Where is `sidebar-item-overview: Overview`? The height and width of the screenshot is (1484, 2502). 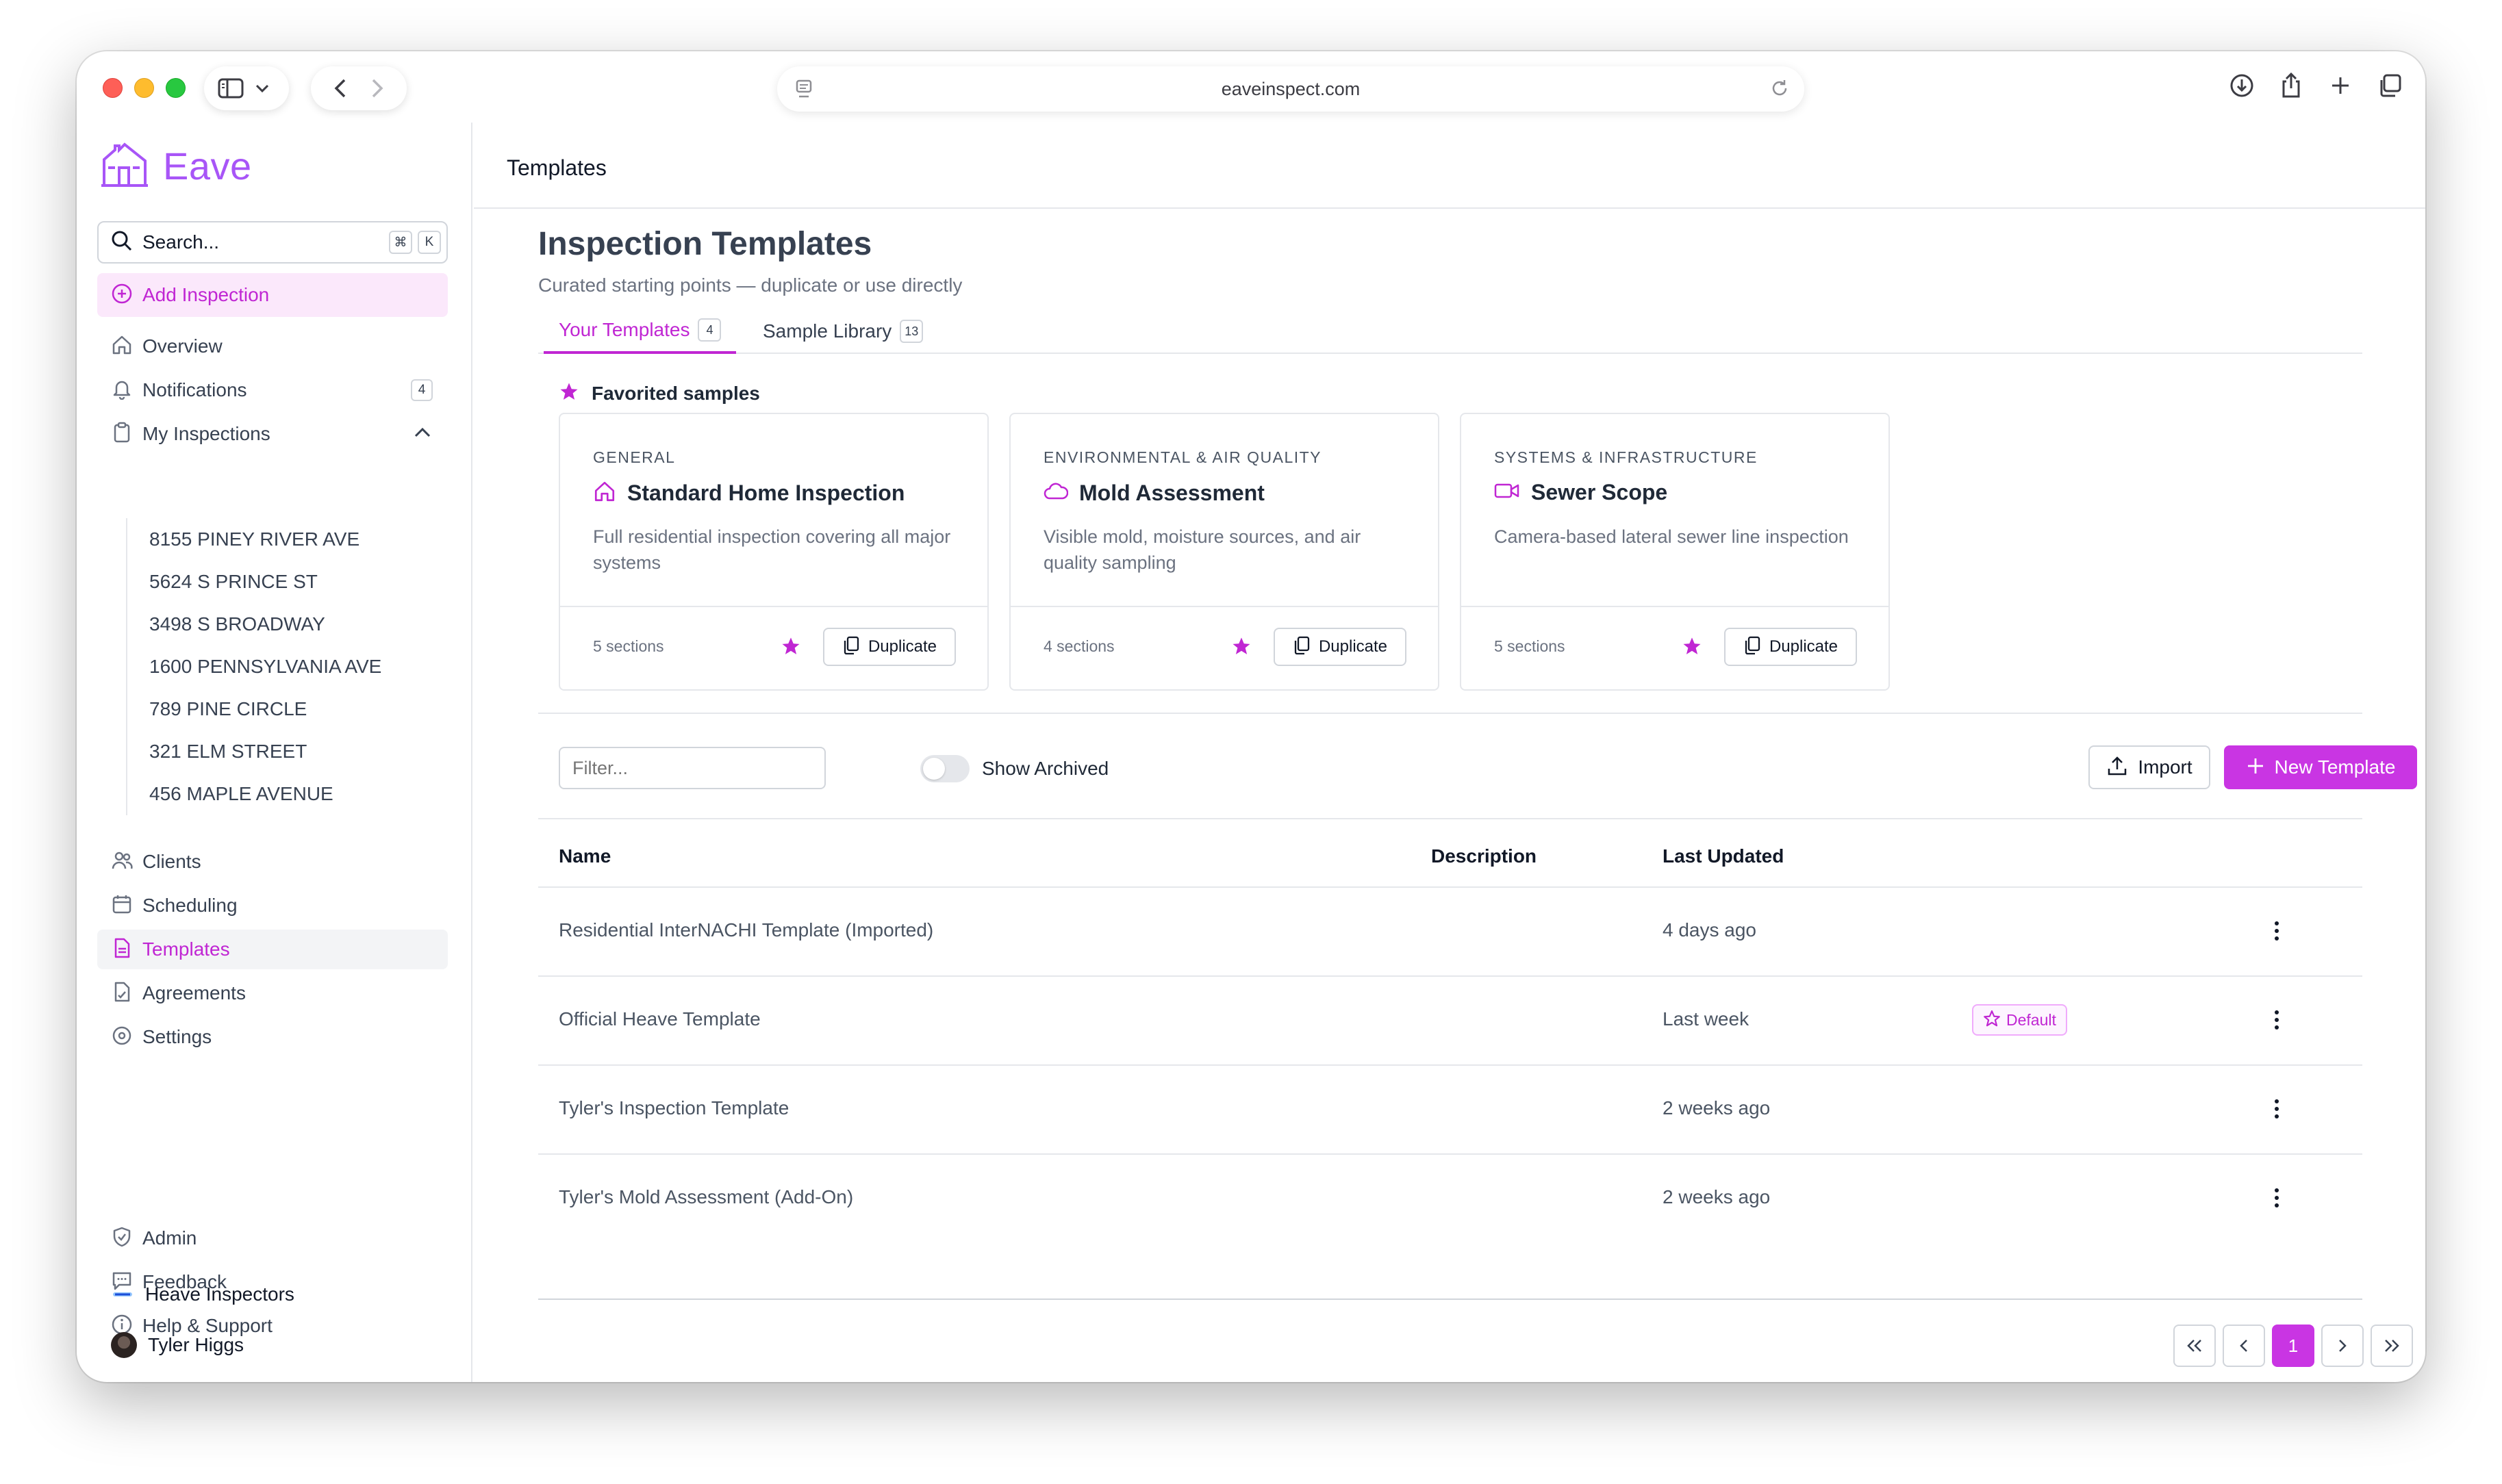 sidebar-item-overview: Overview is located at coordinates (272, 346).